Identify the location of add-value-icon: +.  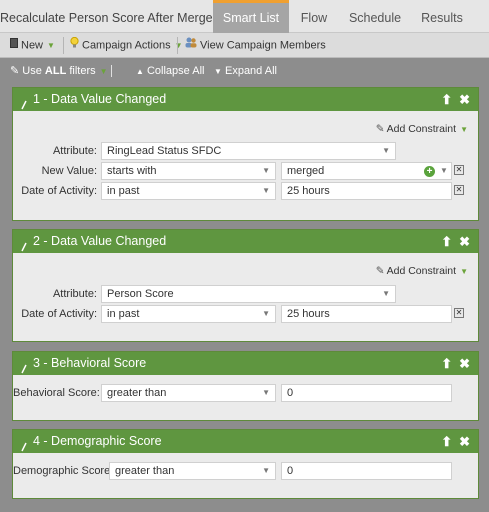
(429, 171).